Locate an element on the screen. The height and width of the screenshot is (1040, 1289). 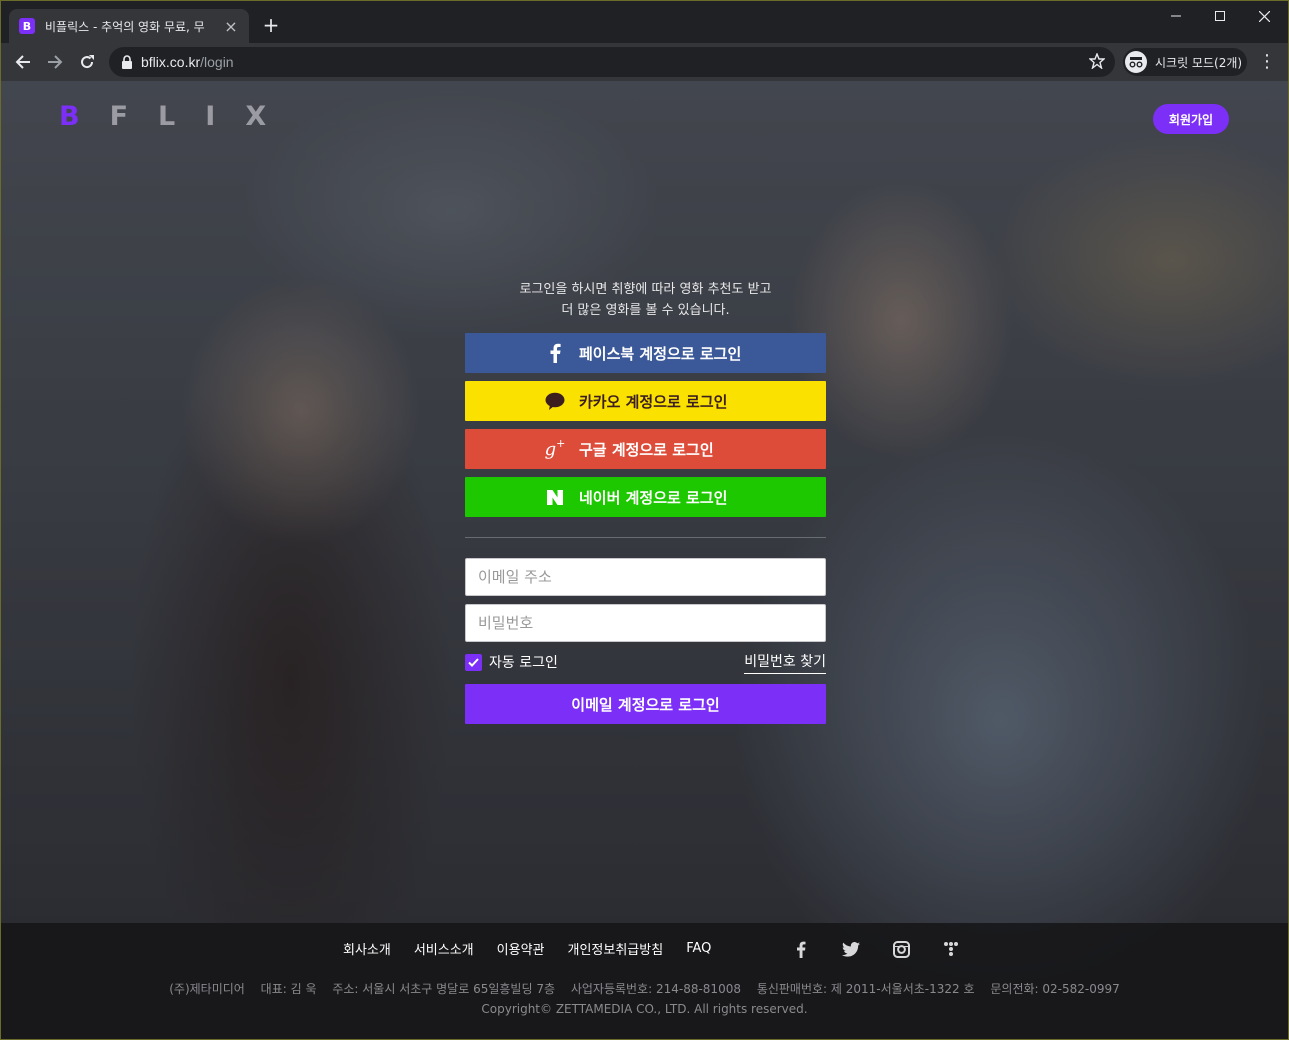
login-options: 자동 로그인 비밀번호 찾기 is located at coordinates (645, 662).